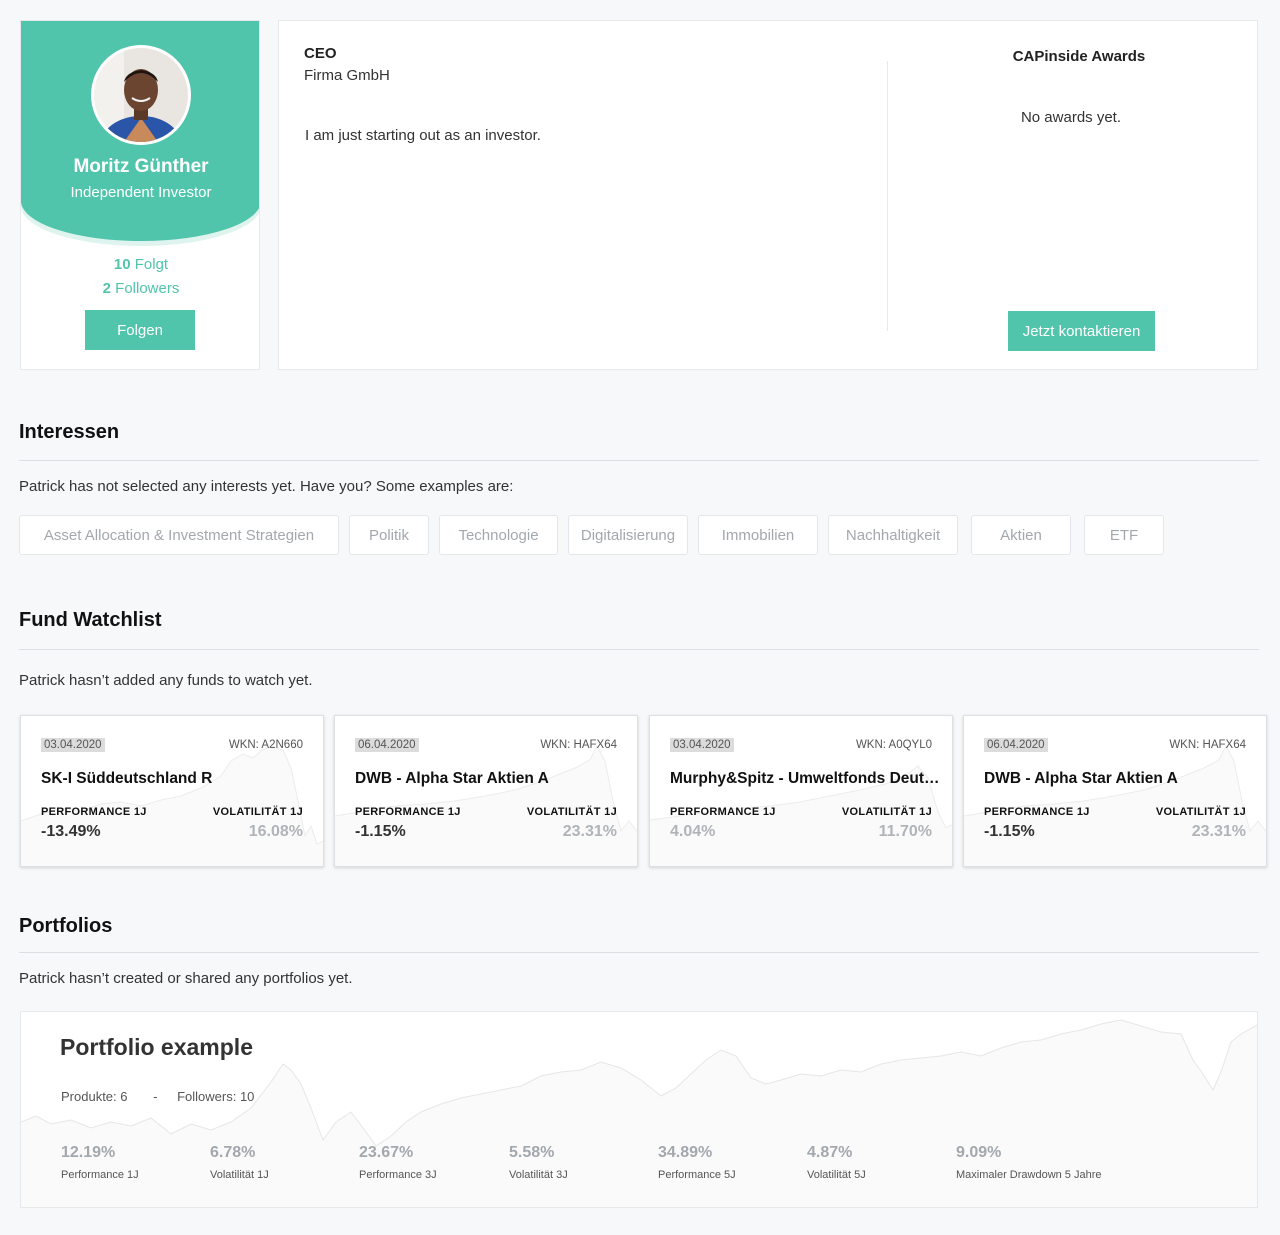 Image resolution: width=1280 pixels, height=1235 pixels. I want to click on stat-value: 12.19%, so click(88, 1152).